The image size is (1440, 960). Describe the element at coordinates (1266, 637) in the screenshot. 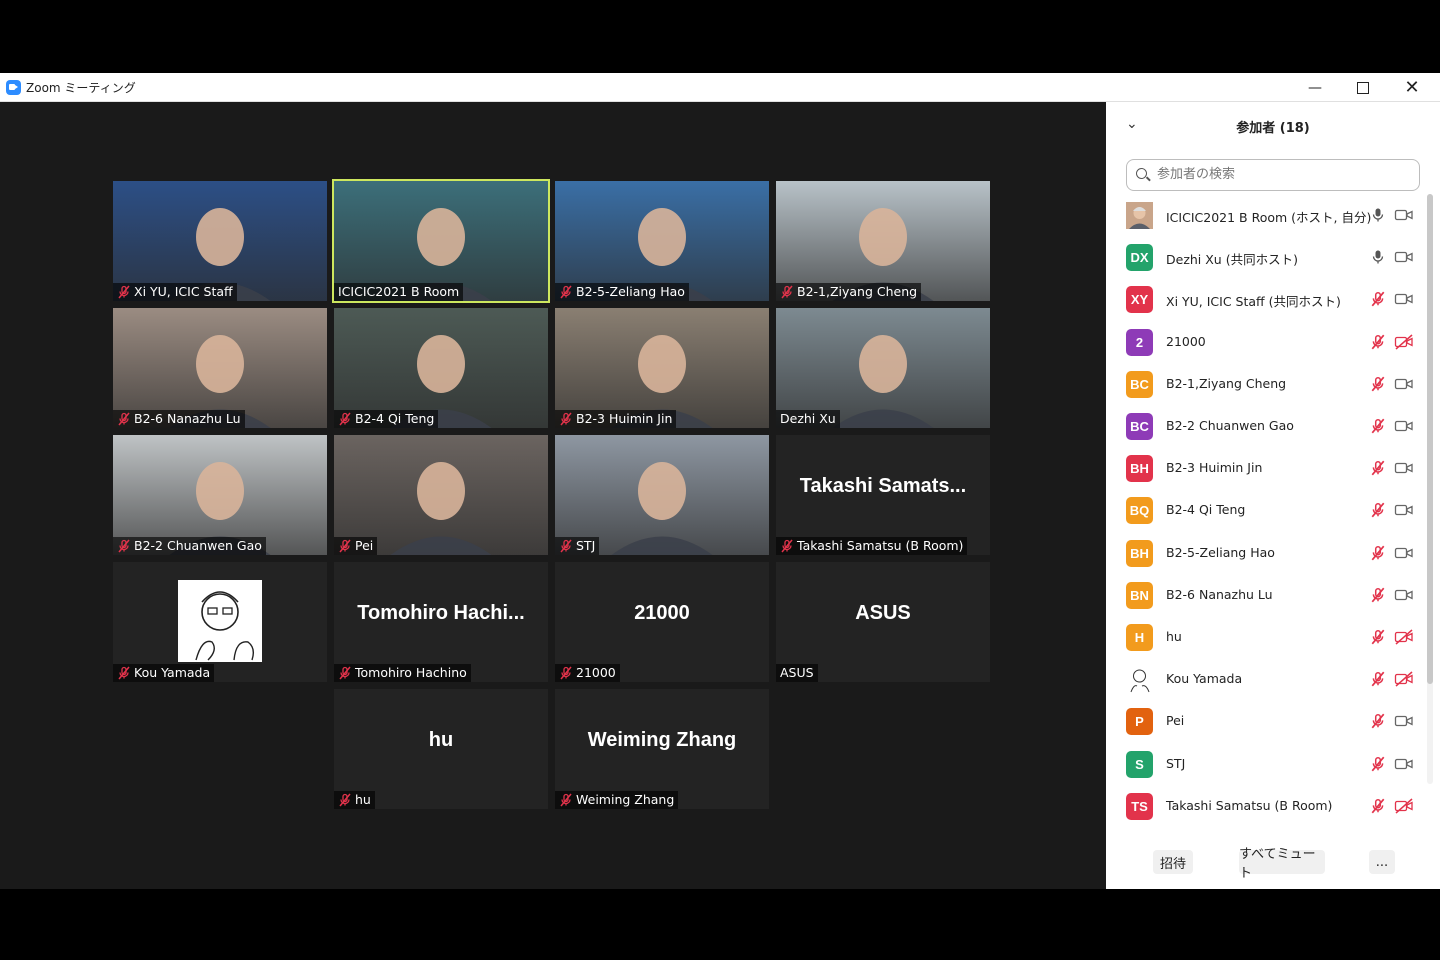

I see `participant-row: Hhu` at that location.